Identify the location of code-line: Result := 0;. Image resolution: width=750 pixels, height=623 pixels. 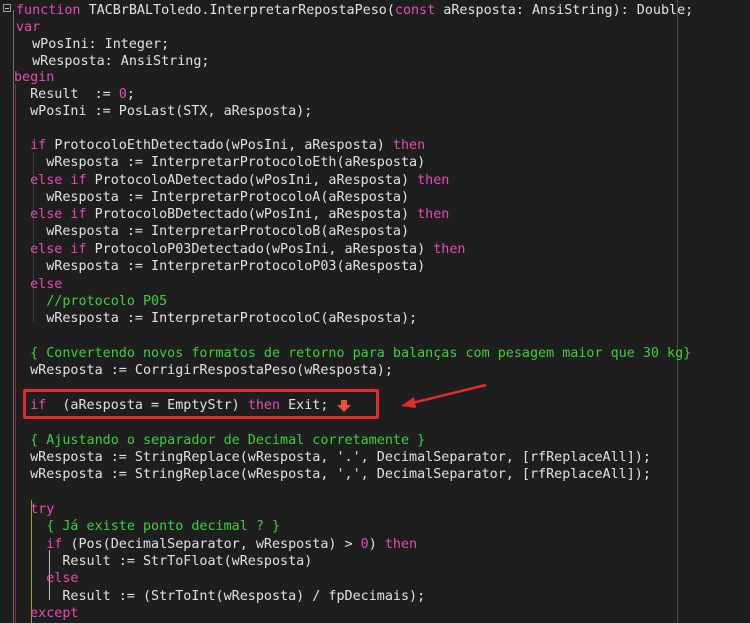
(74, 94).